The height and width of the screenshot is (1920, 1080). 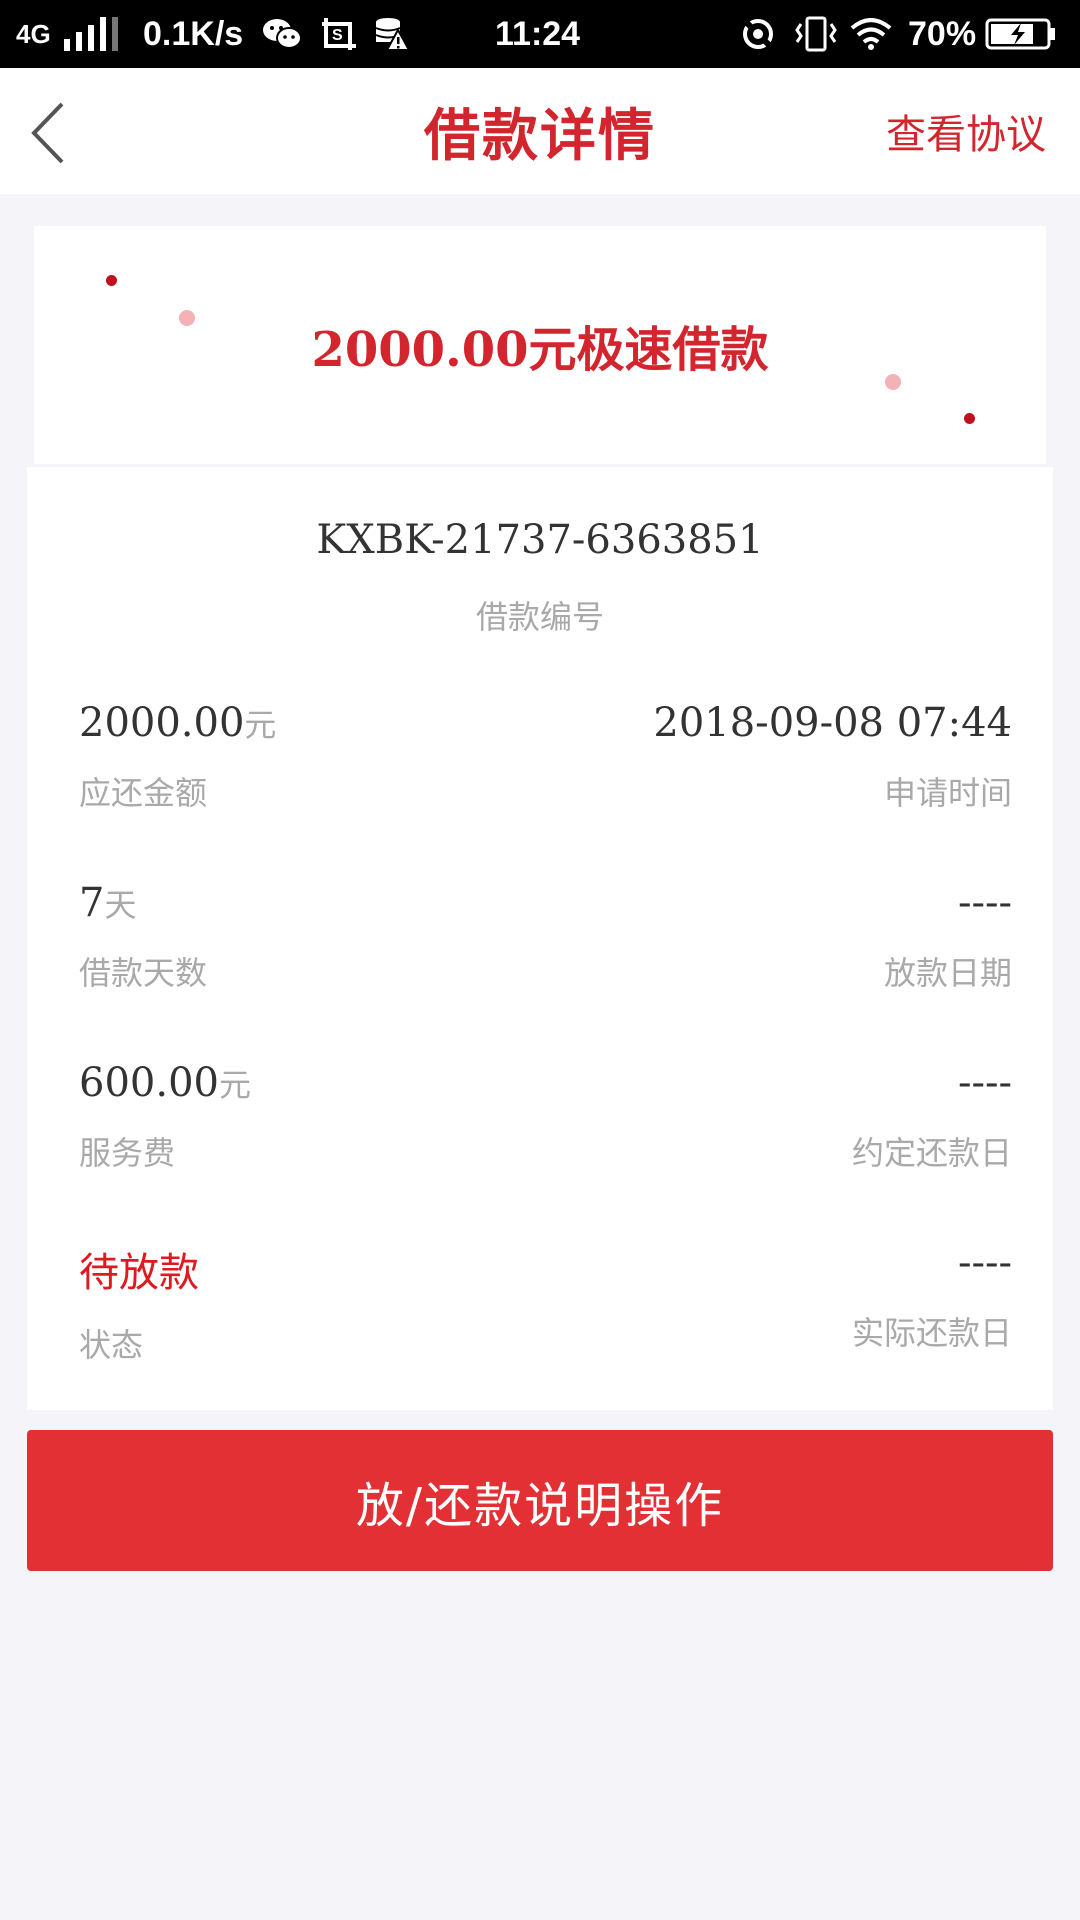 I want to click on status-item: 待放款 状态, so click(x=139, y=1303).